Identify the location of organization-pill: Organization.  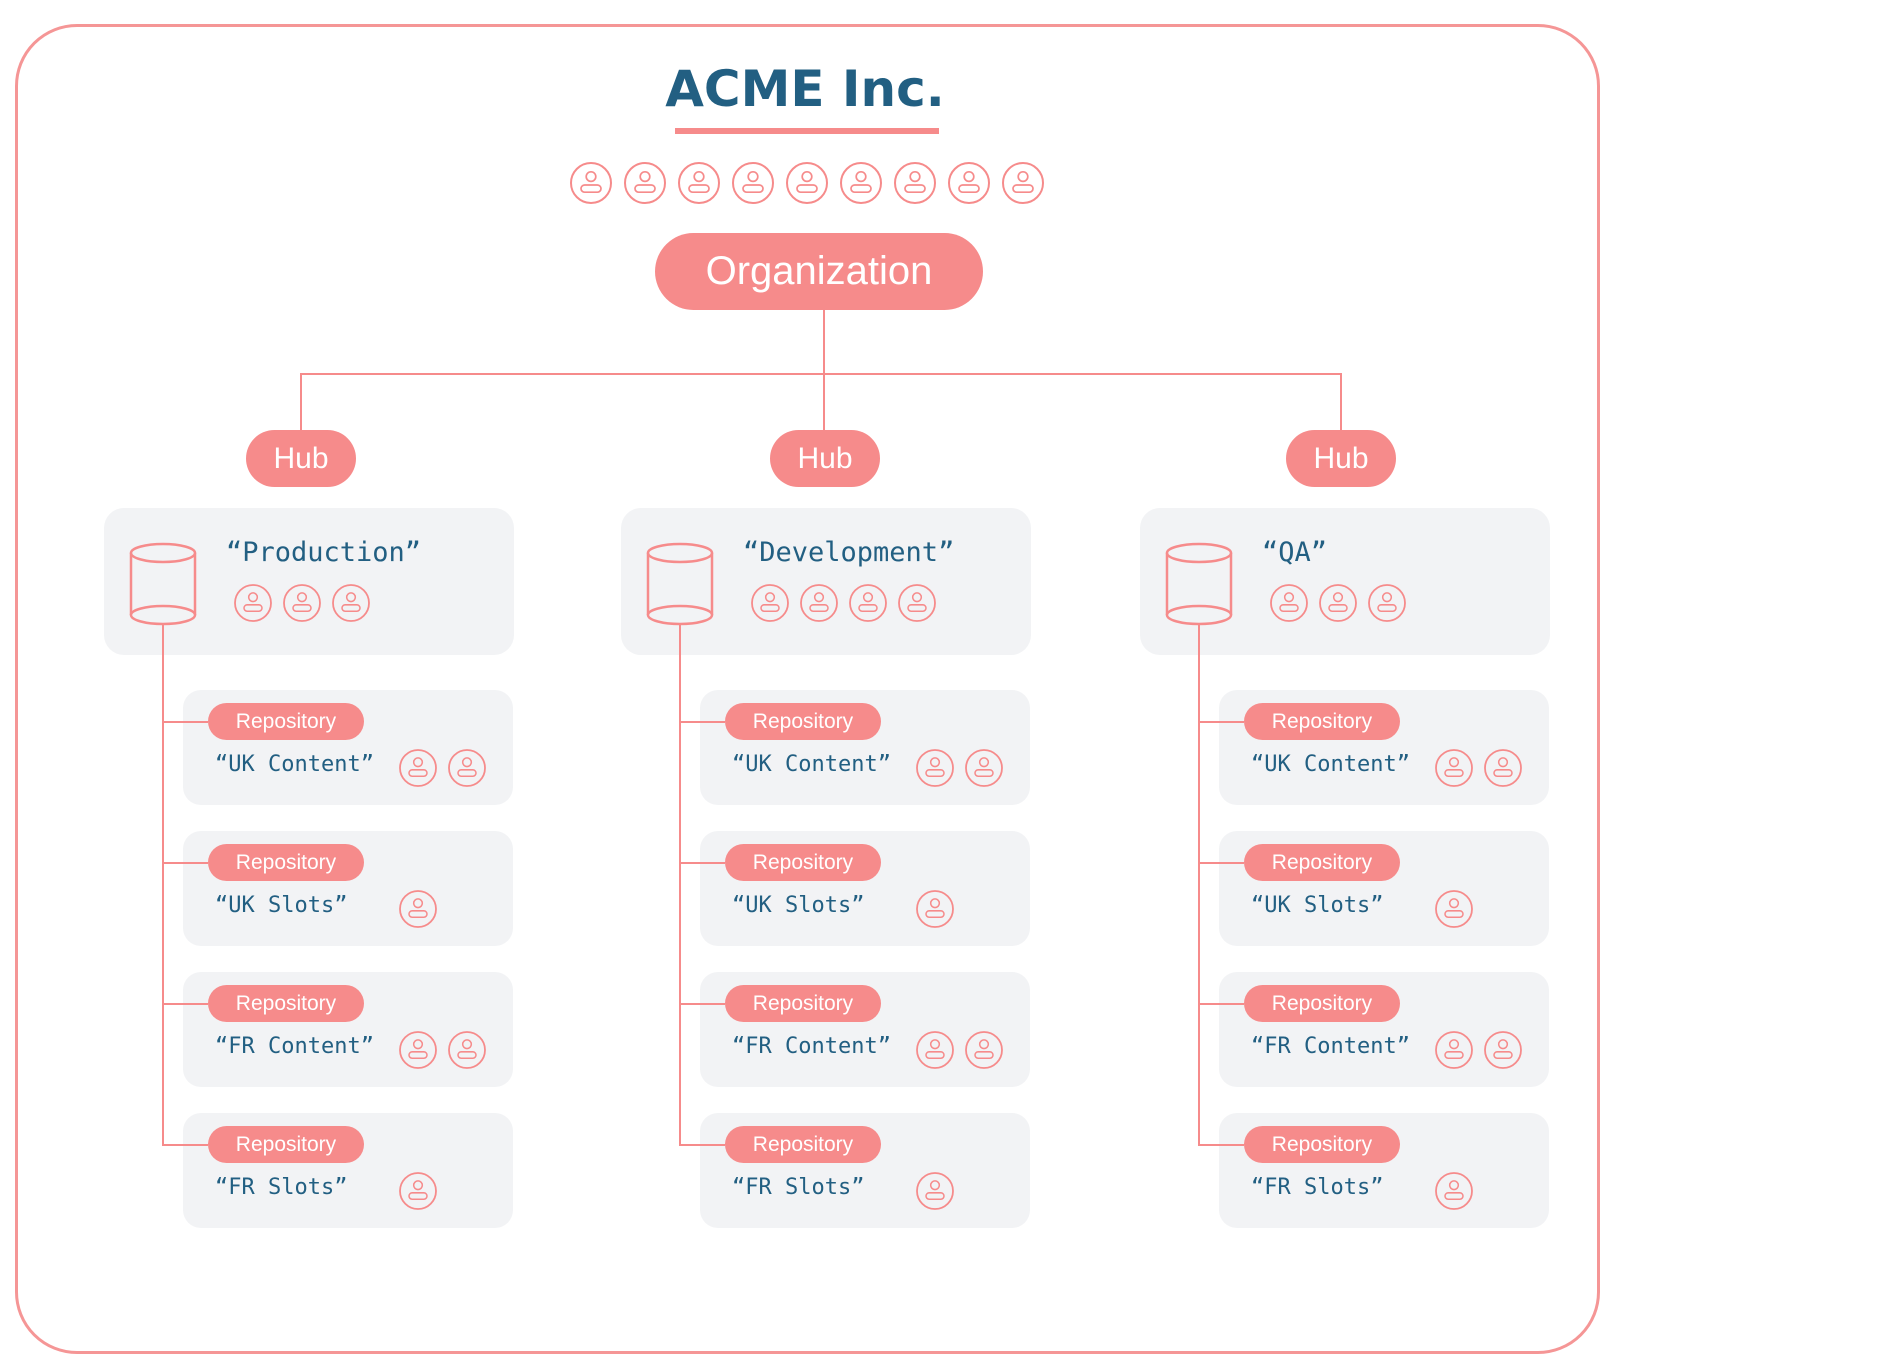
(819, 271).